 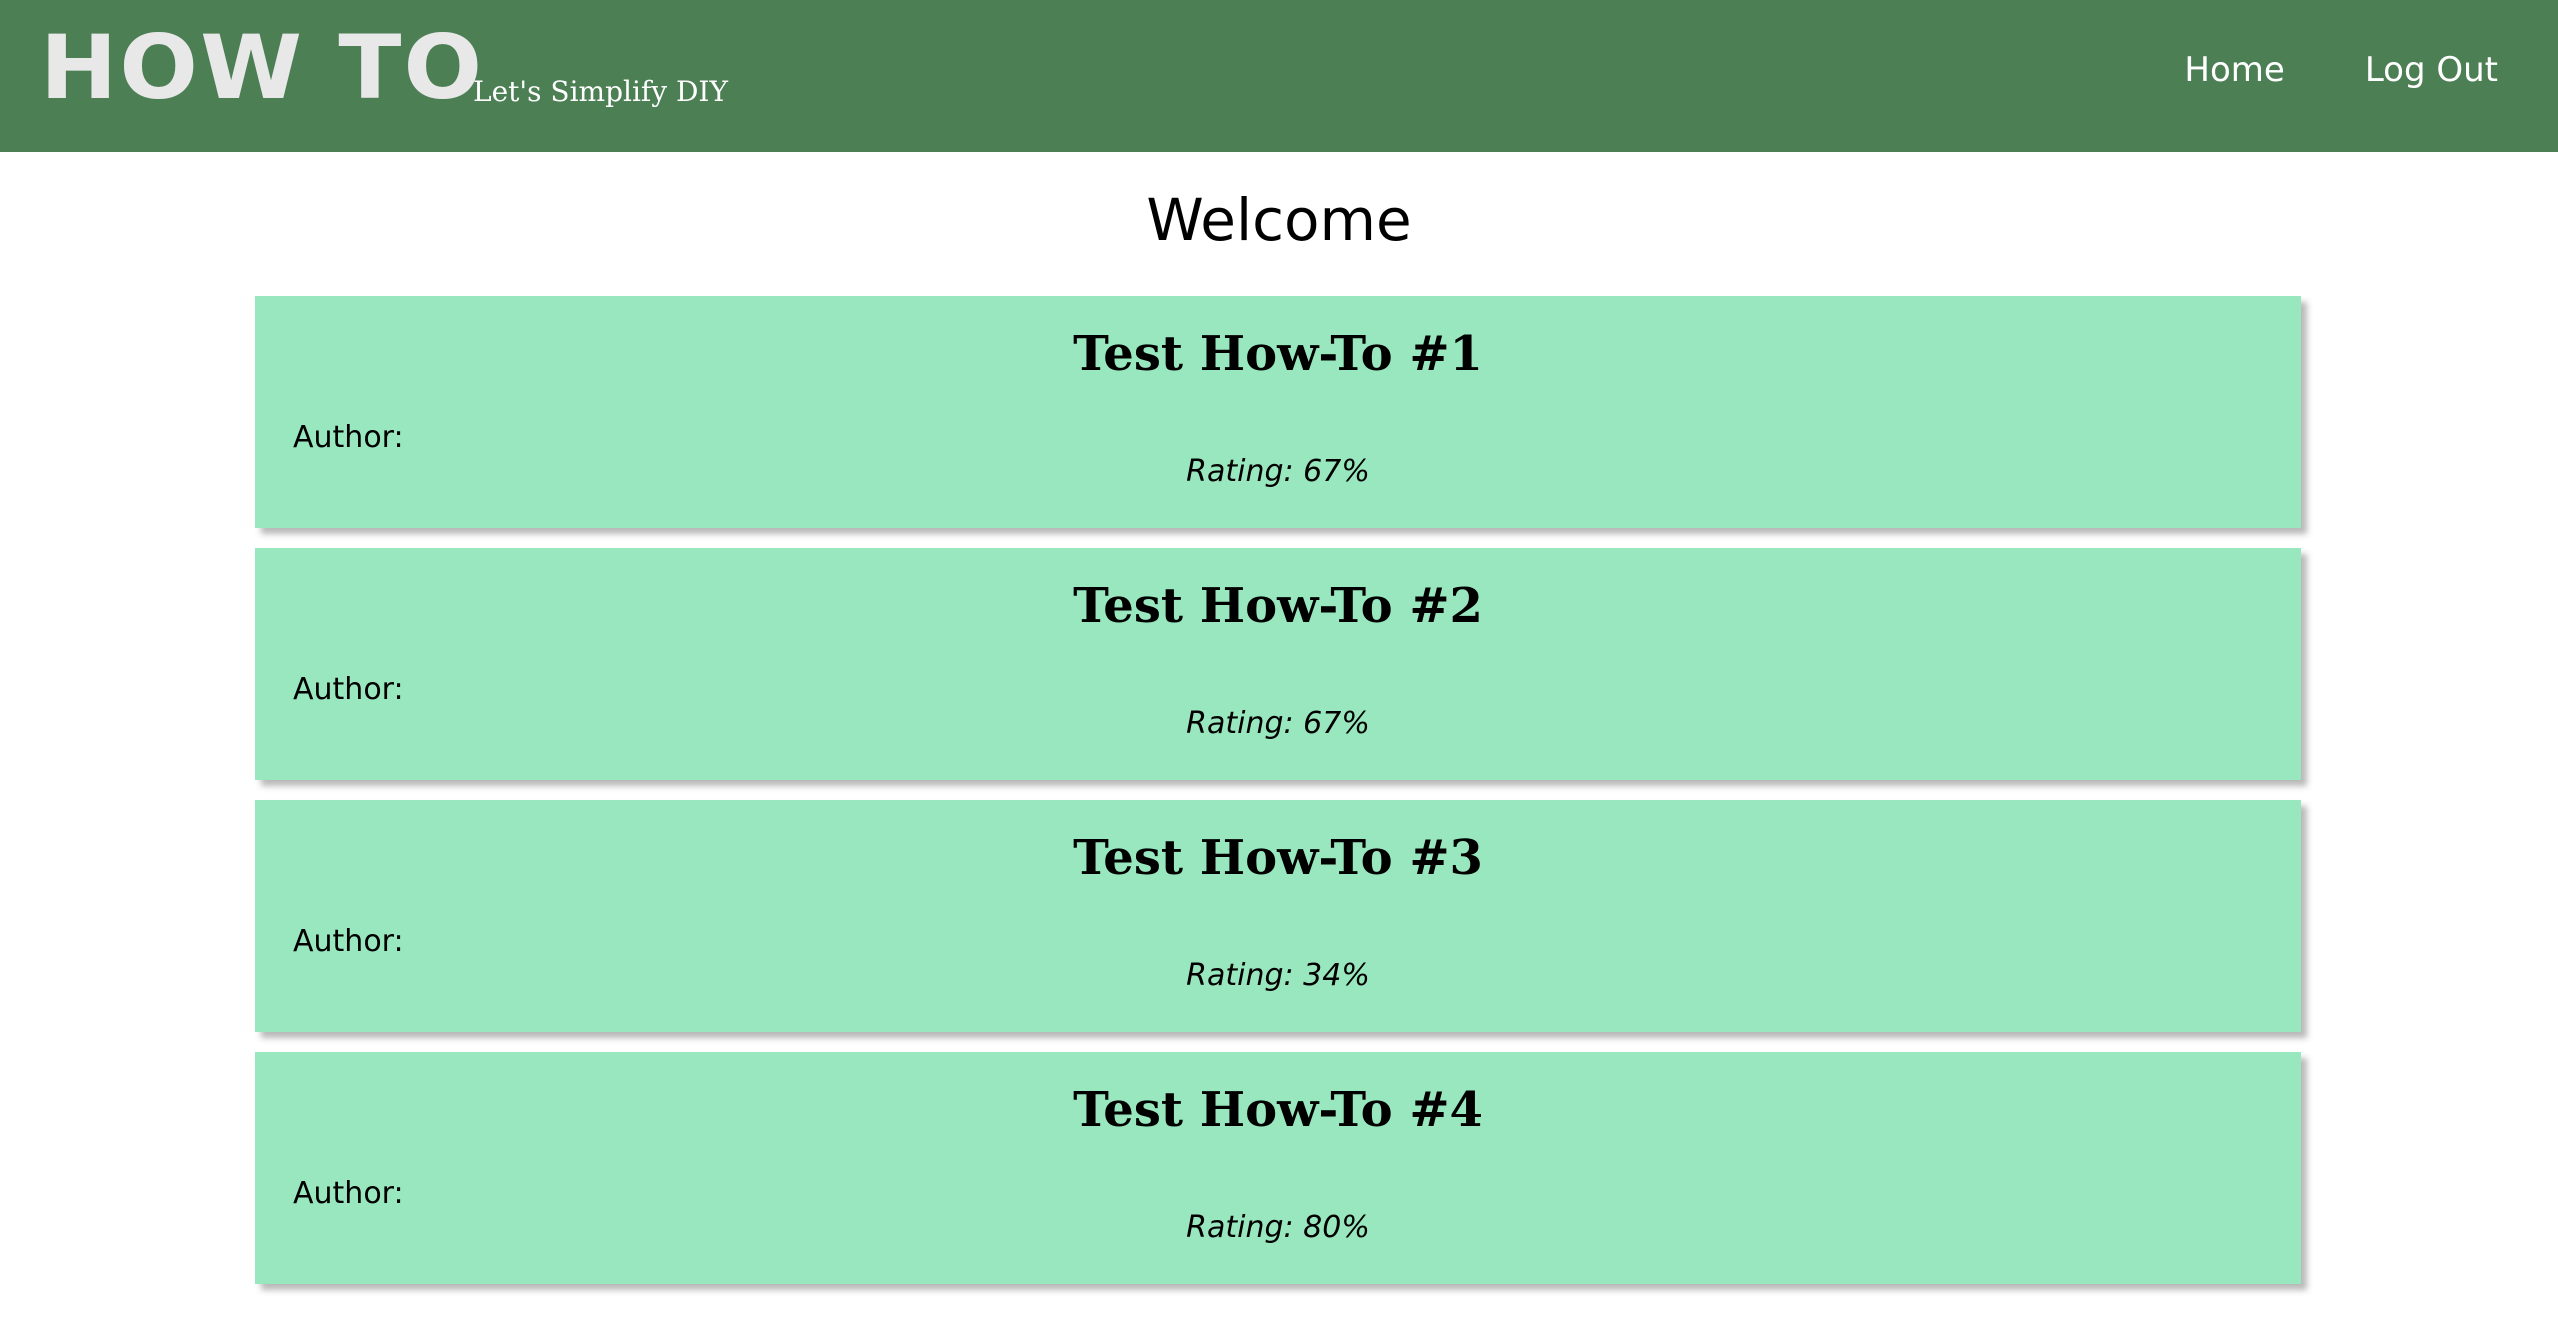 I want to click on howto-card: Test How-To #1 Author: Rating: 67%, so click(x=1278, y=412).